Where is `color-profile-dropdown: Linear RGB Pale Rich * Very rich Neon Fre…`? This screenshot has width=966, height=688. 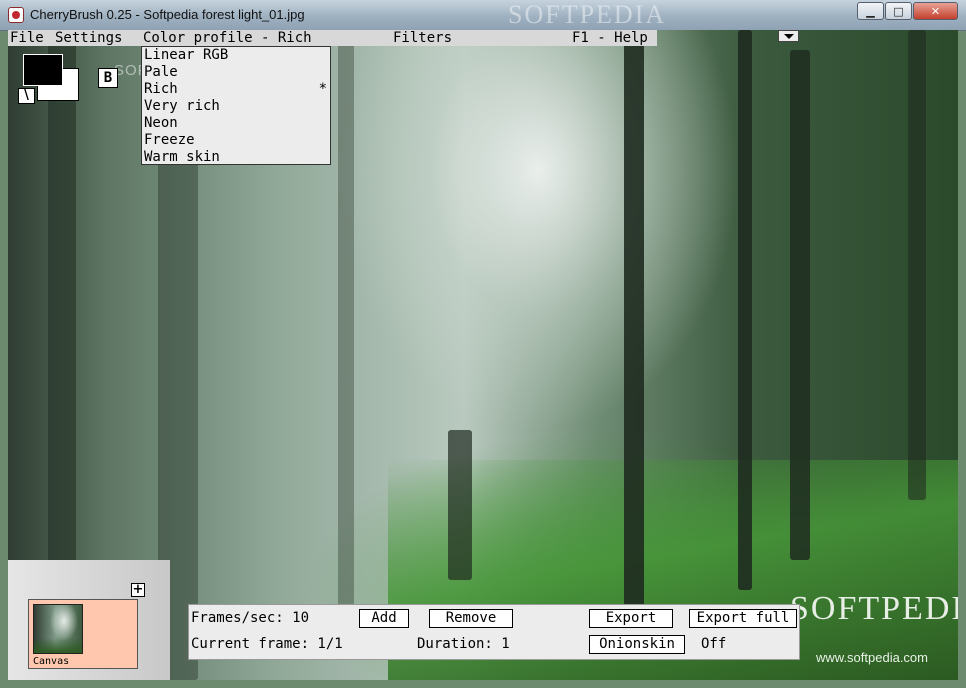 color-profile-dropdown: Linear RGB Pale Rich * Very rich Neon Fre… is located at coordinates (236, 105).